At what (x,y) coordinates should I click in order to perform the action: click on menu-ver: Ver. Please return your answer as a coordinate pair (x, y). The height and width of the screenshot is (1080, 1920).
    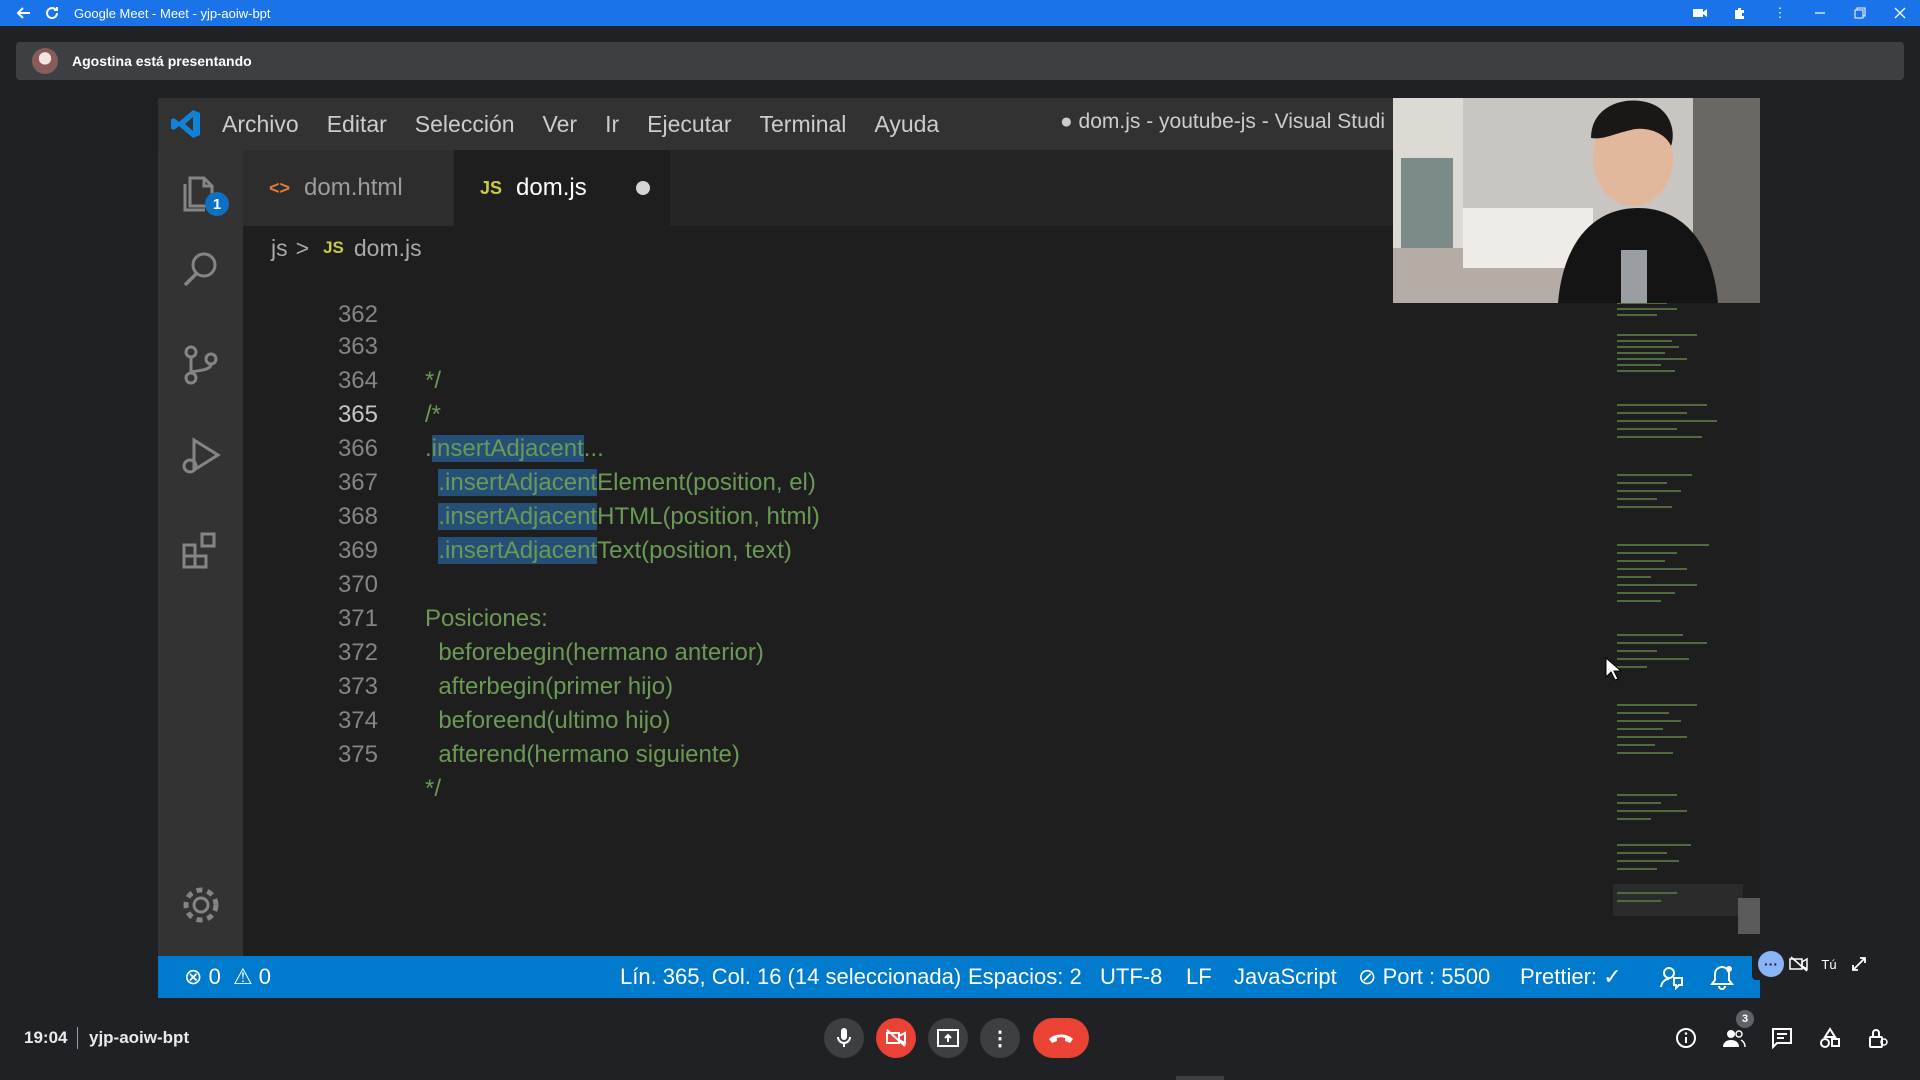
    Looking at the image, I should click on (560, 124).